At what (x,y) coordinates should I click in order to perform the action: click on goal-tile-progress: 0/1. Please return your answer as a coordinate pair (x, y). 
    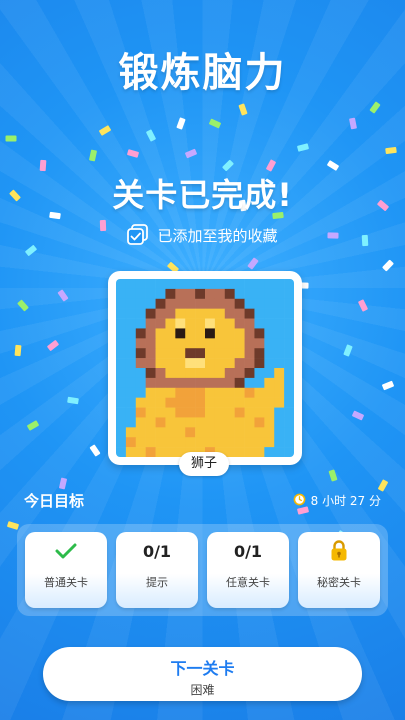
    Looking at the image, I should click on (248, 551).